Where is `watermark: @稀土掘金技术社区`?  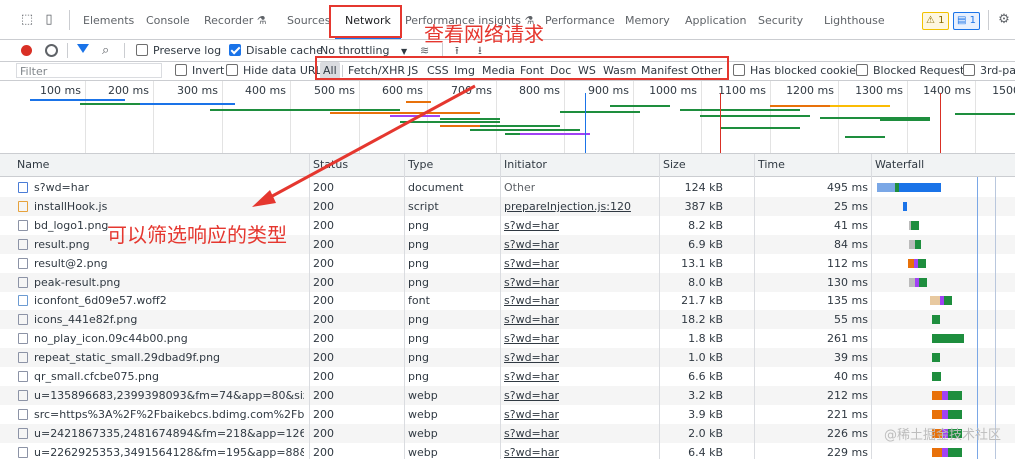 watermark: @稀土掘金技术社区 is located at coordinates (942, 435).